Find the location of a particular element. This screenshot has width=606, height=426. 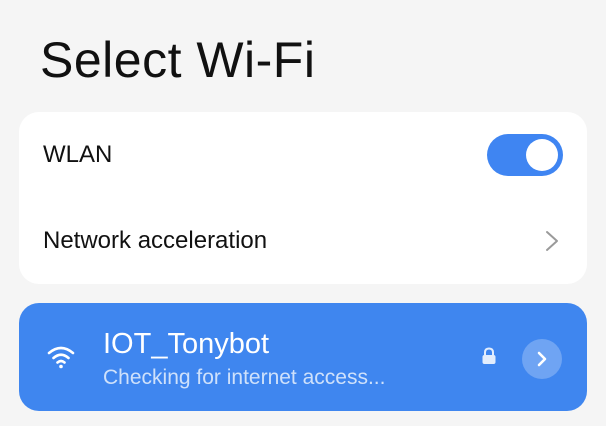

wifi-icon is located at coordinates (61, 357).